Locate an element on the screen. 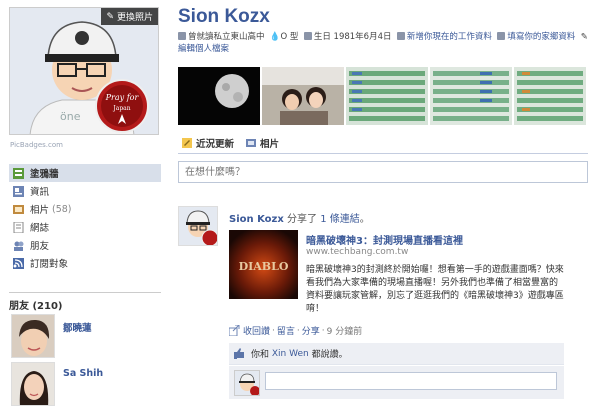 The width and height of the screenshot is (600, 410). change-photo-button: ✎ 更換照片 is located at coordinates (129, 16).